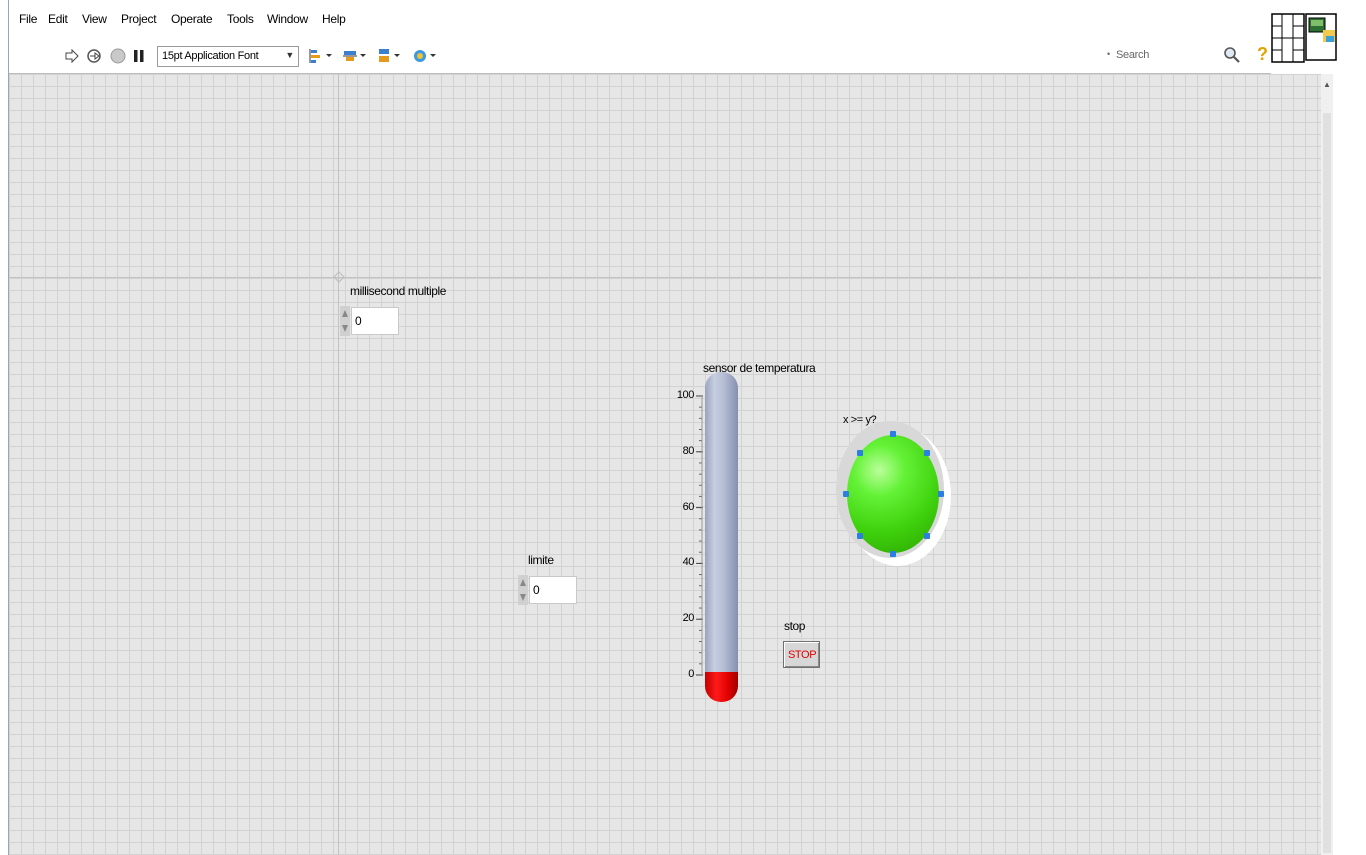 The height and width of the screenshot is (855, 1366). Describe the element at coordinates (338, 464) in the screenshot. I see `origin-line-vertical` at that location.